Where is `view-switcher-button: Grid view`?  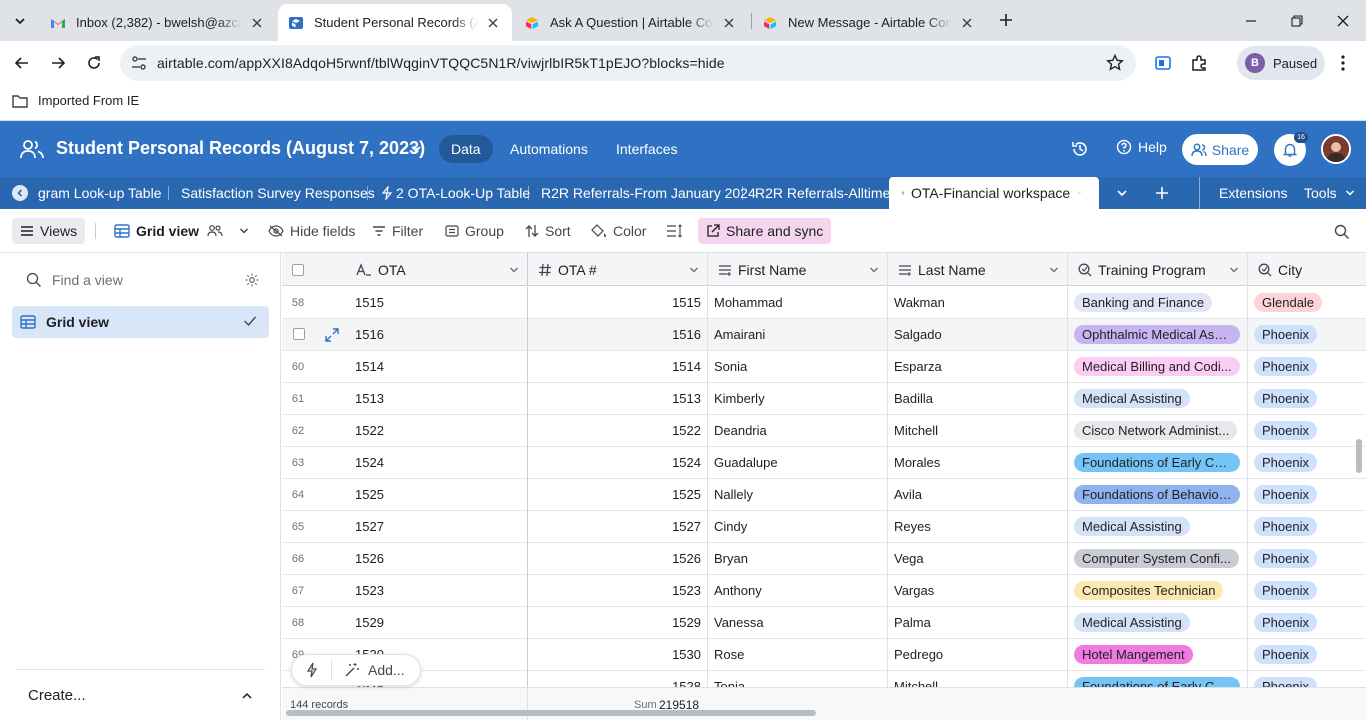 view-switcher-button: Grid view is located at coordinates (184, 231).